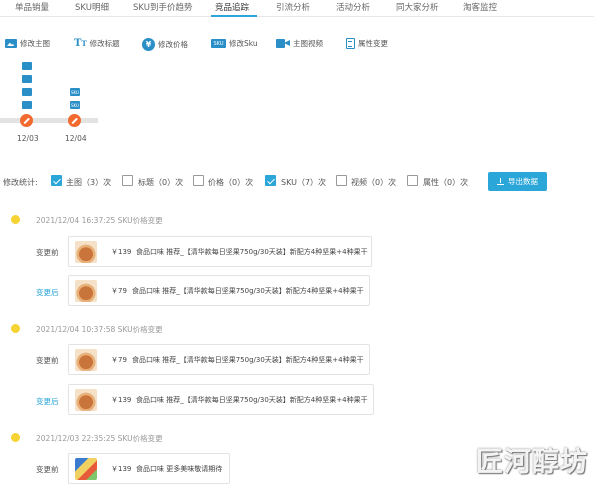 Image resolution: width=594 pixels, height=485 pixels. Describe the element at coordinates (373, 43) in the screenshot. I see `legend-label: 属性变更` at that location.